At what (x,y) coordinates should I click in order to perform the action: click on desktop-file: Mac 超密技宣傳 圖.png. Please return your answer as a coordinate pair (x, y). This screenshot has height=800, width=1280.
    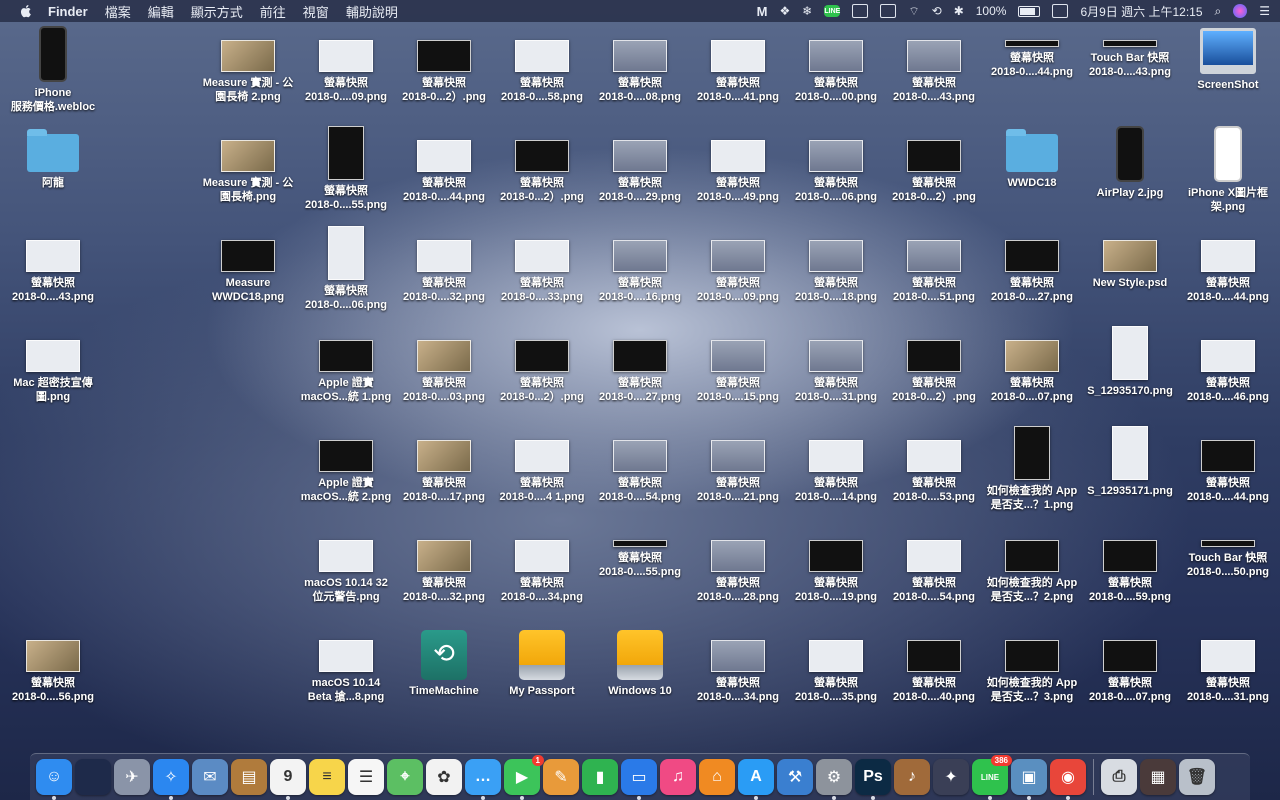
    Looking at the image, I should click on (53, 365).